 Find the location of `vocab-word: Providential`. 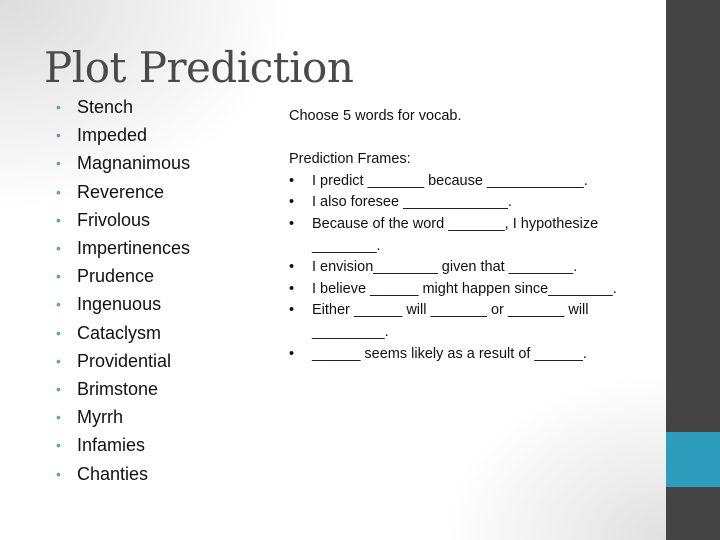

vocab-word: Providential is located at coordinates (124, 360).